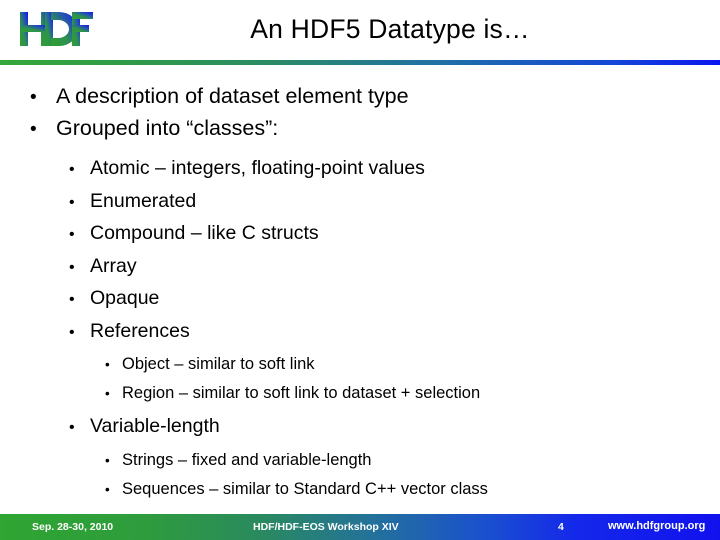  What do you see at coordinates (56, 30) in the screenshot?
I see `hdf-logo-icon` at bounding box center [56, 30].